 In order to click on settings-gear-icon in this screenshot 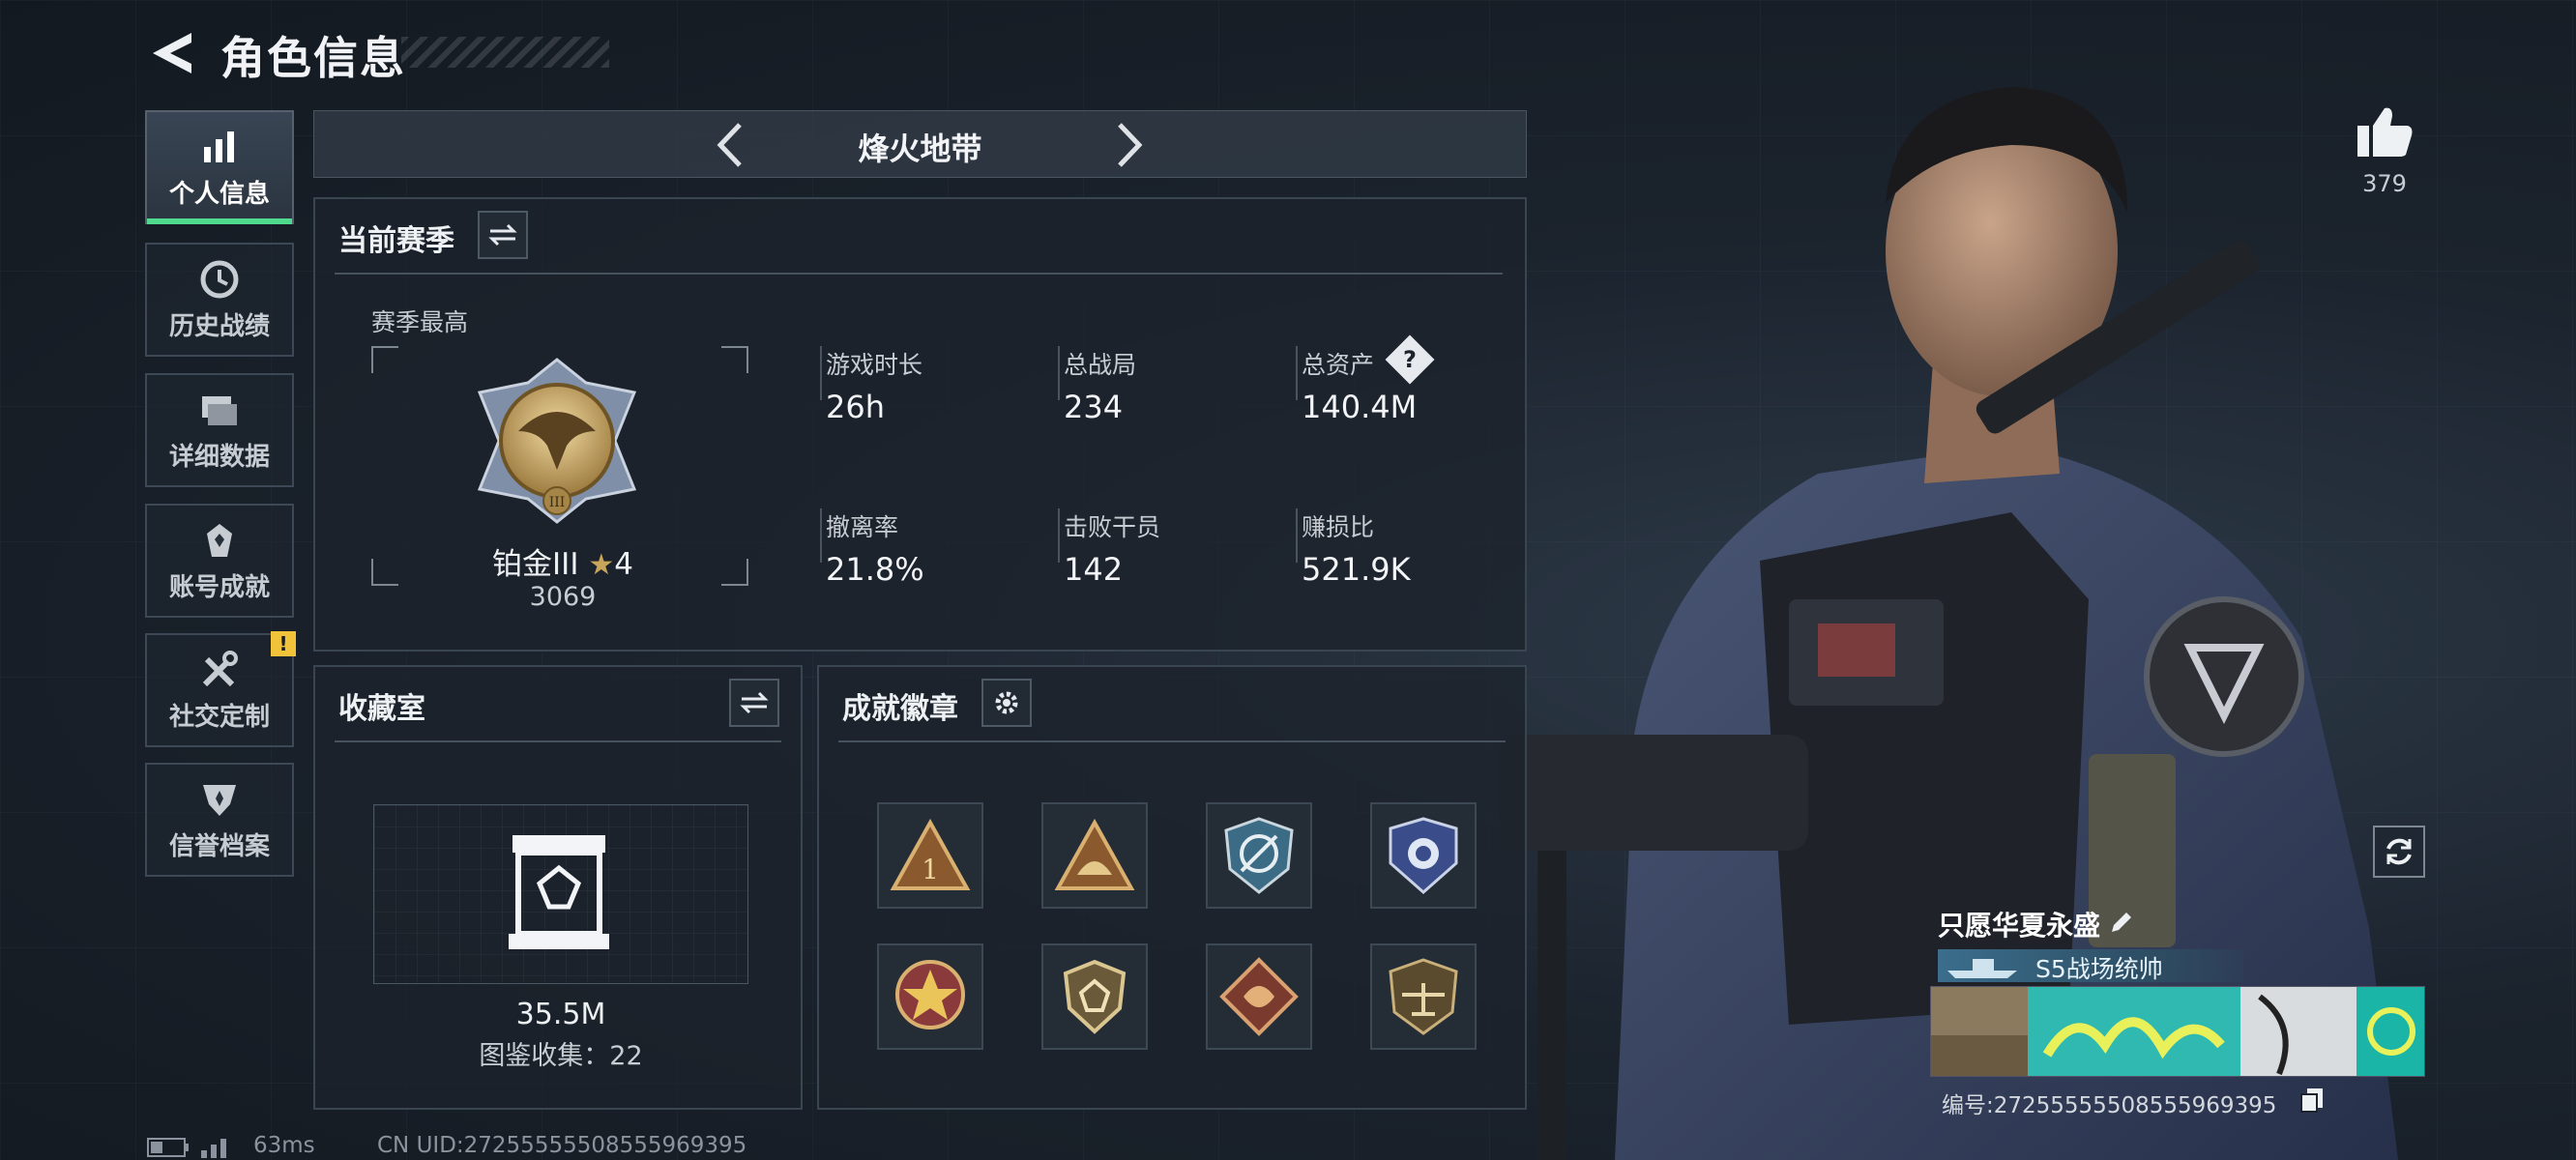, I will do `click(1006, 703)`.